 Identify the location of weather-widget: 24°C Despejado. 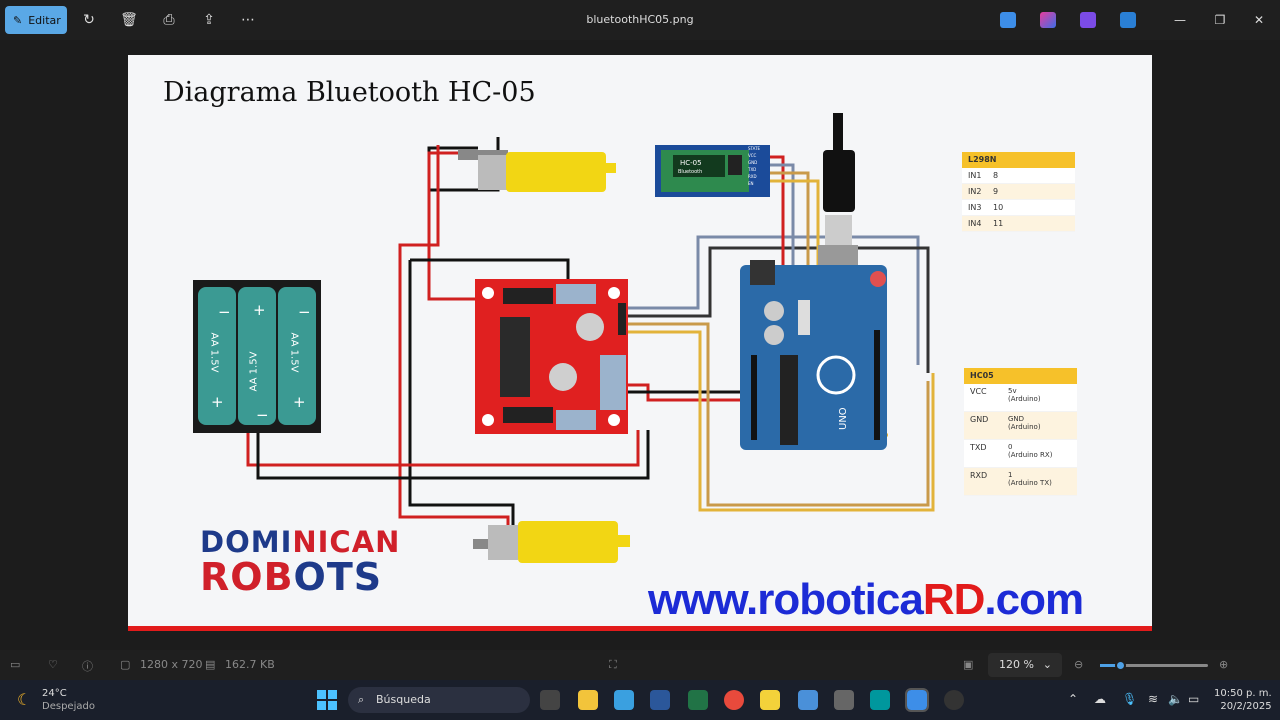
(68, 700).